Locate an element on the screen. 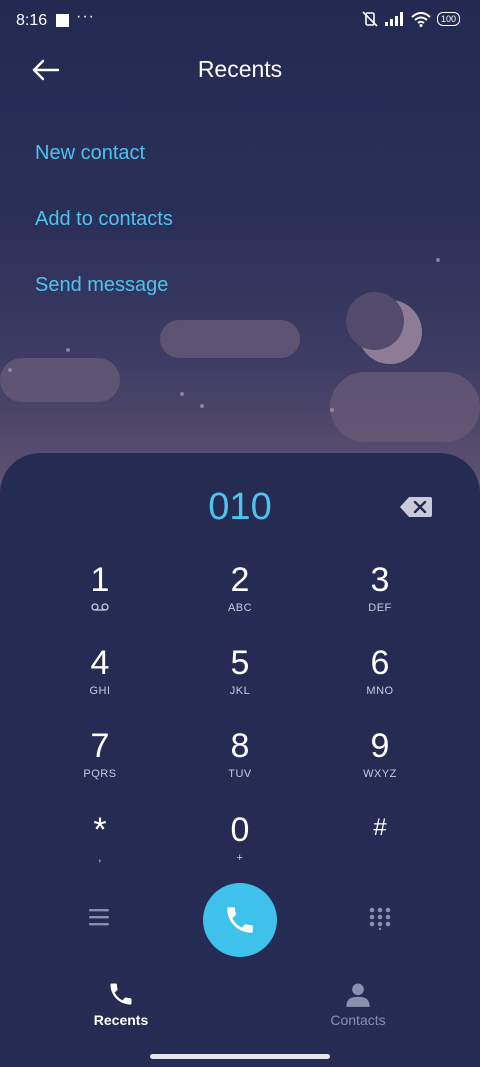  key-letters: TUV is located at coordinates (240, 774).